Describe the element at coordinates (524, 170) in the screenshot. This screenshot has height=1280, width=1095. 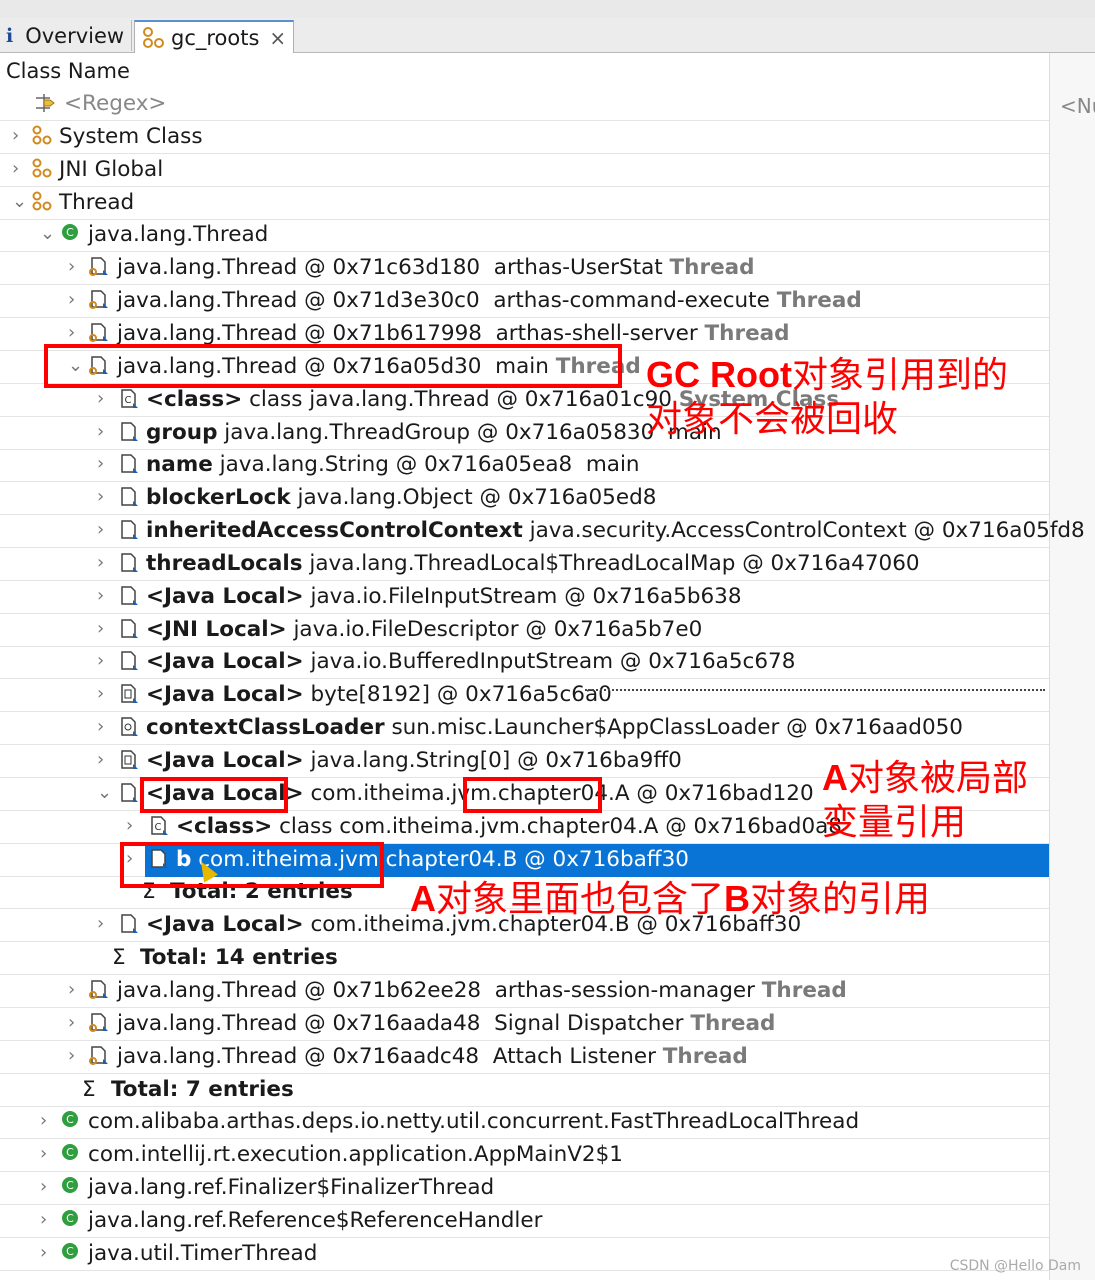
I see `tree-row: › JNI Global` at that location.